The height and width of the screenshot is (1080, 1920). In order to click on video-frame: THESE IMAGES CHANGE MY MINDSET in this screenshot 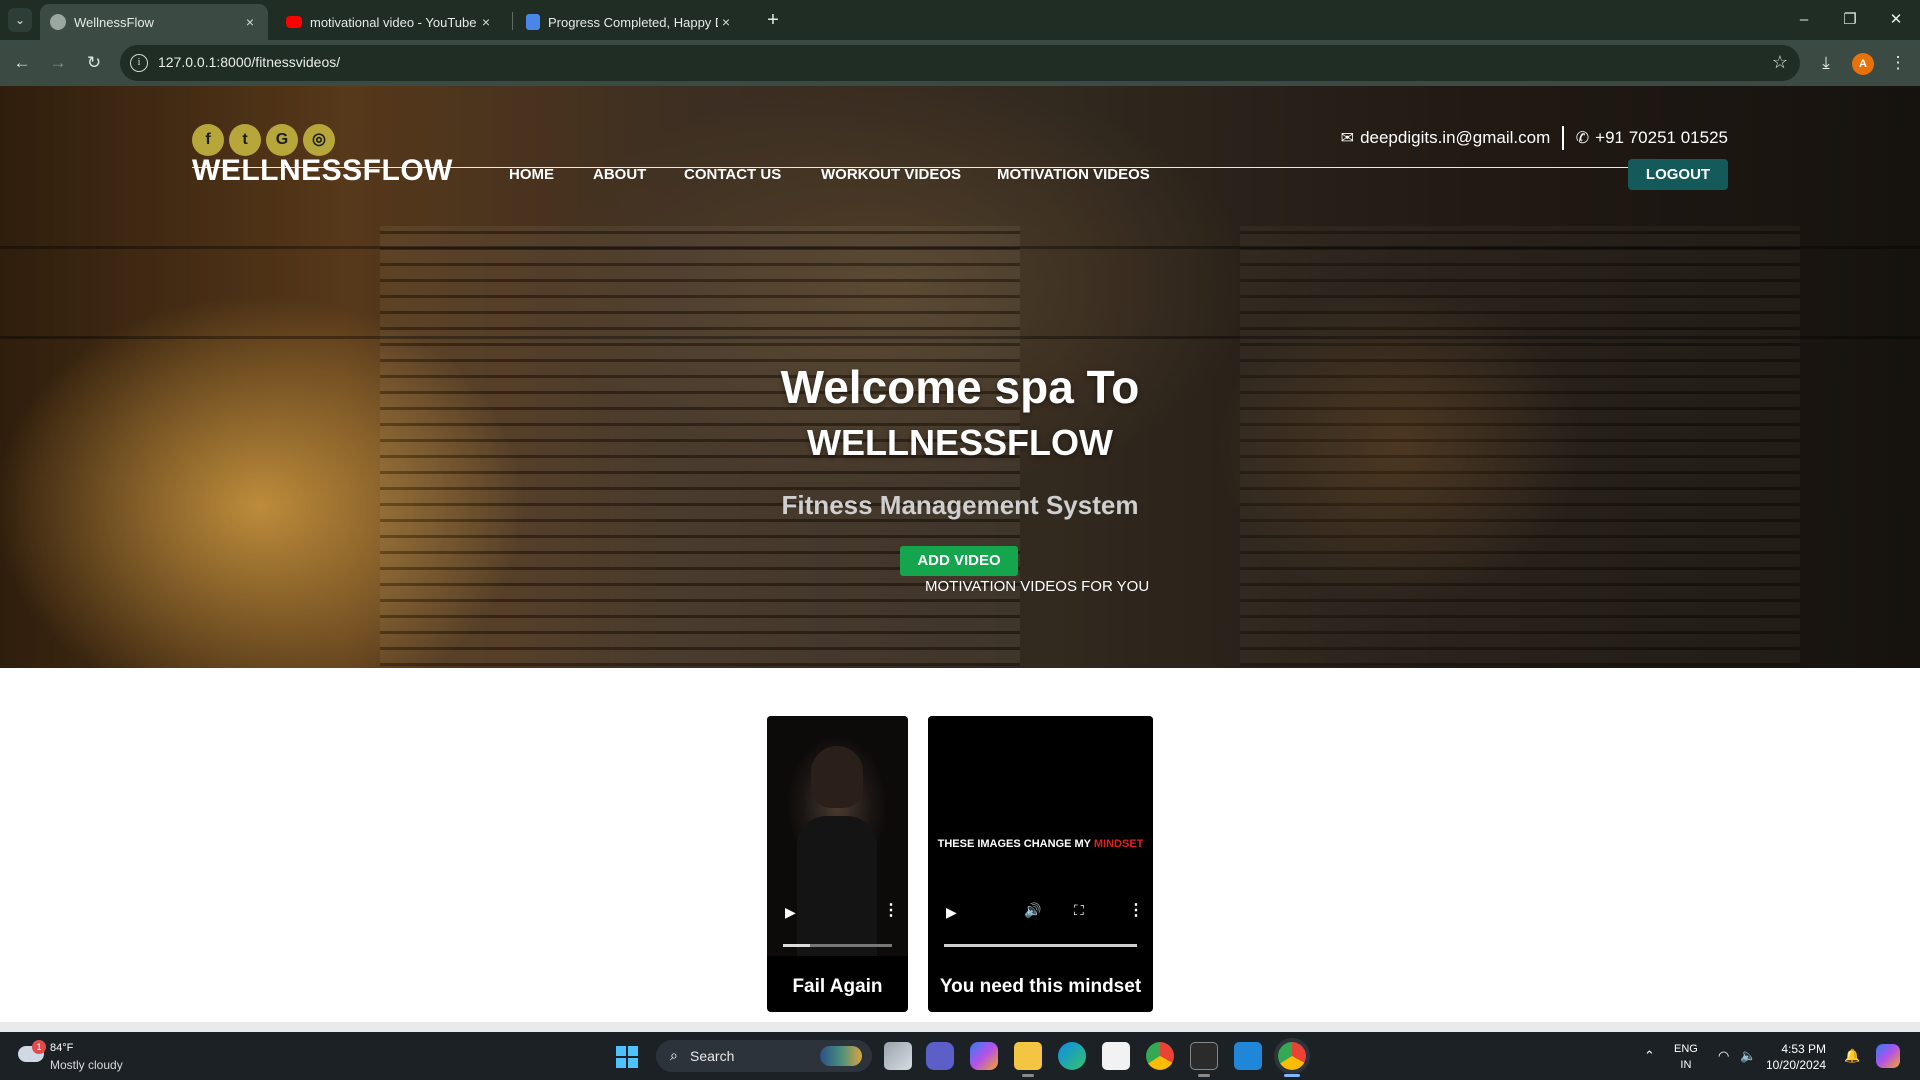, I will do `click(1040, 836)`.